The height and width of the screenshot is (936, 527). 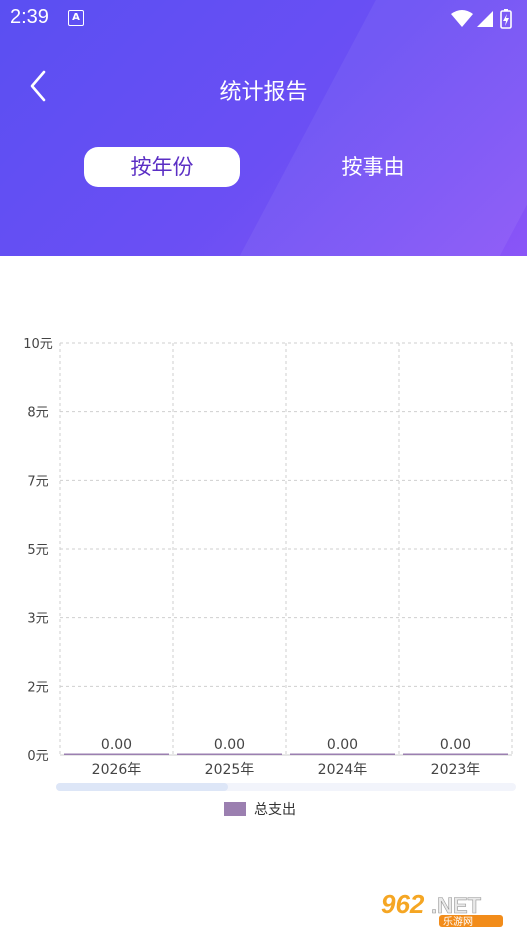 What do you see at coordinates (162, 167) in the screenshot?
I see `tab-by-year: 按年份` at bounding box center [162, 167].